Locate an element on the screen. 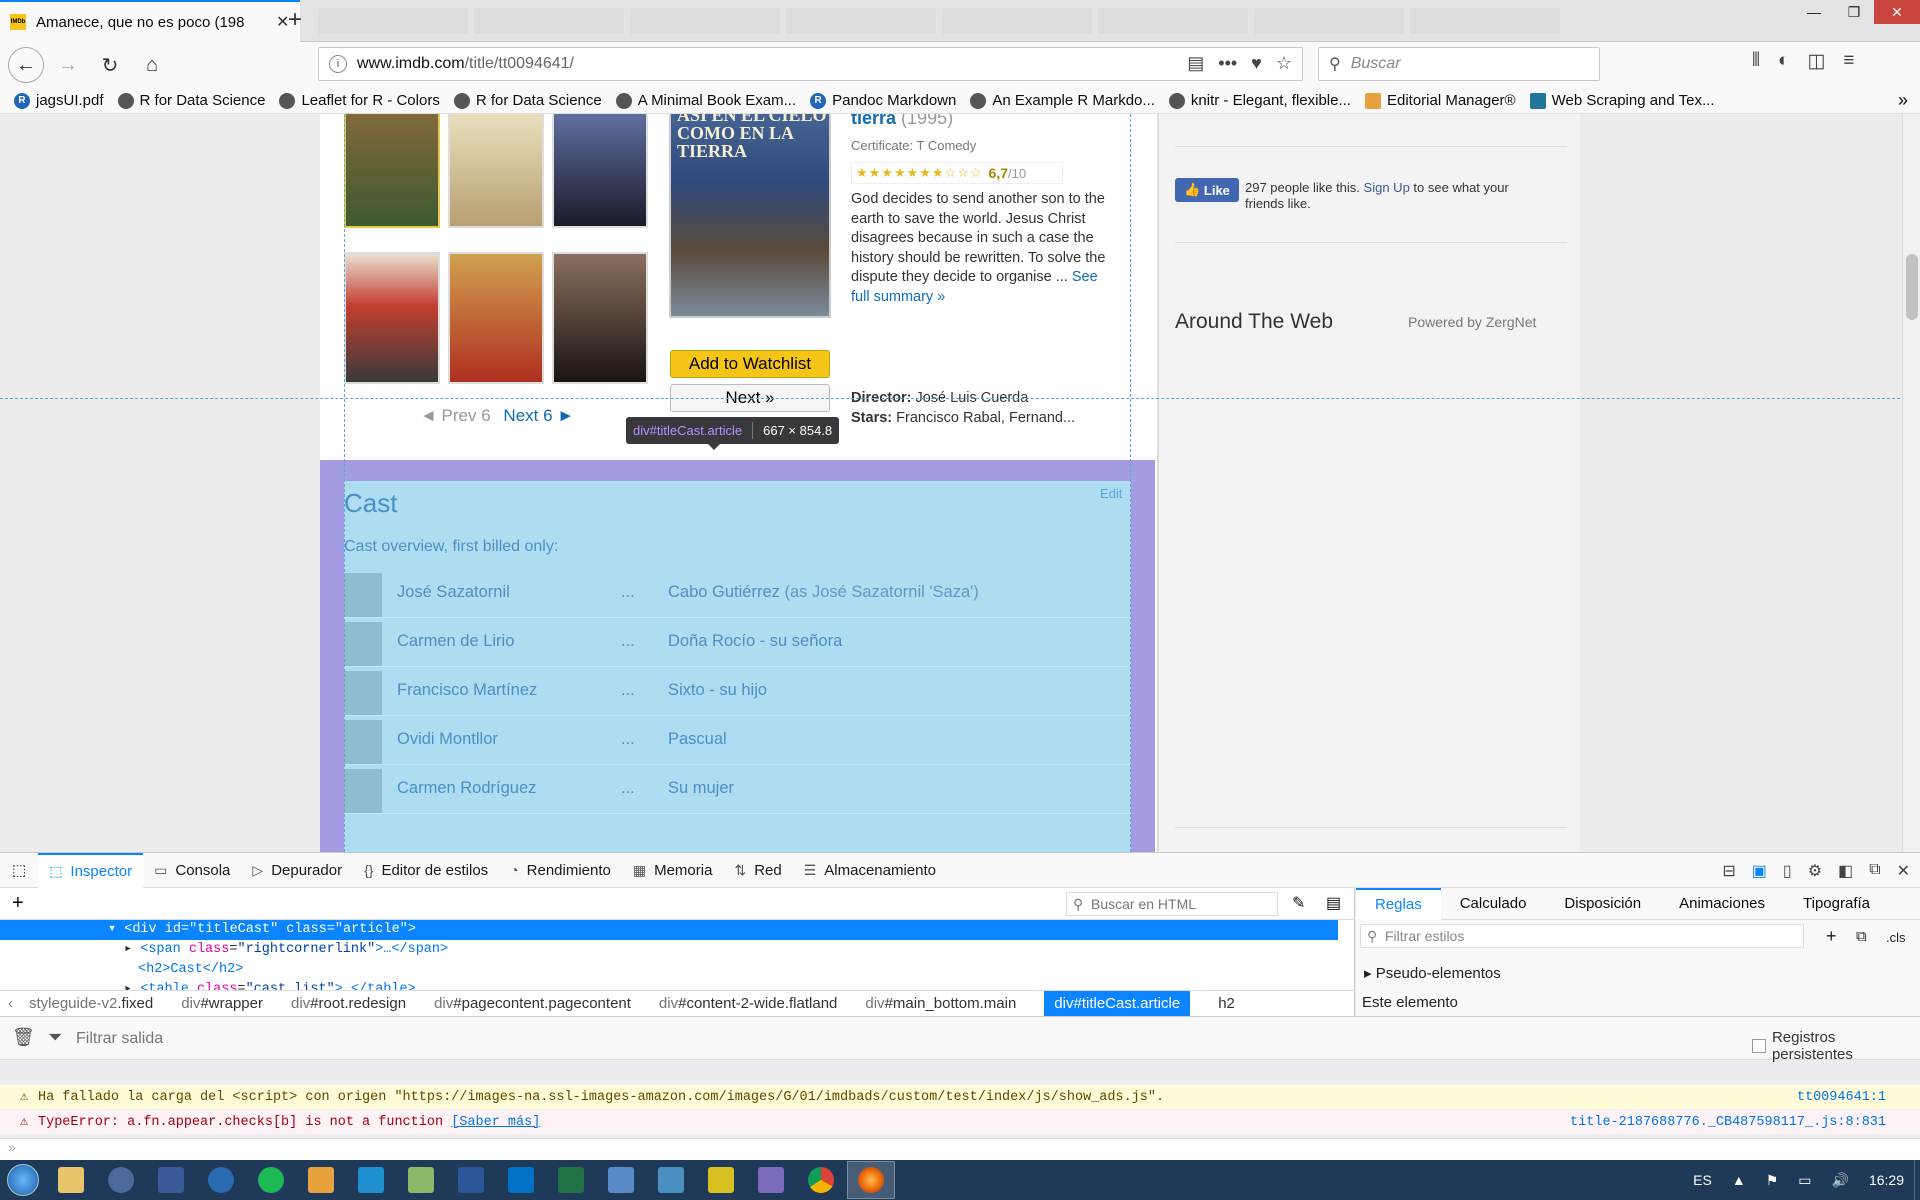  bookmark-item: RjagsUI.pdf is located at coordinates (59, 100).